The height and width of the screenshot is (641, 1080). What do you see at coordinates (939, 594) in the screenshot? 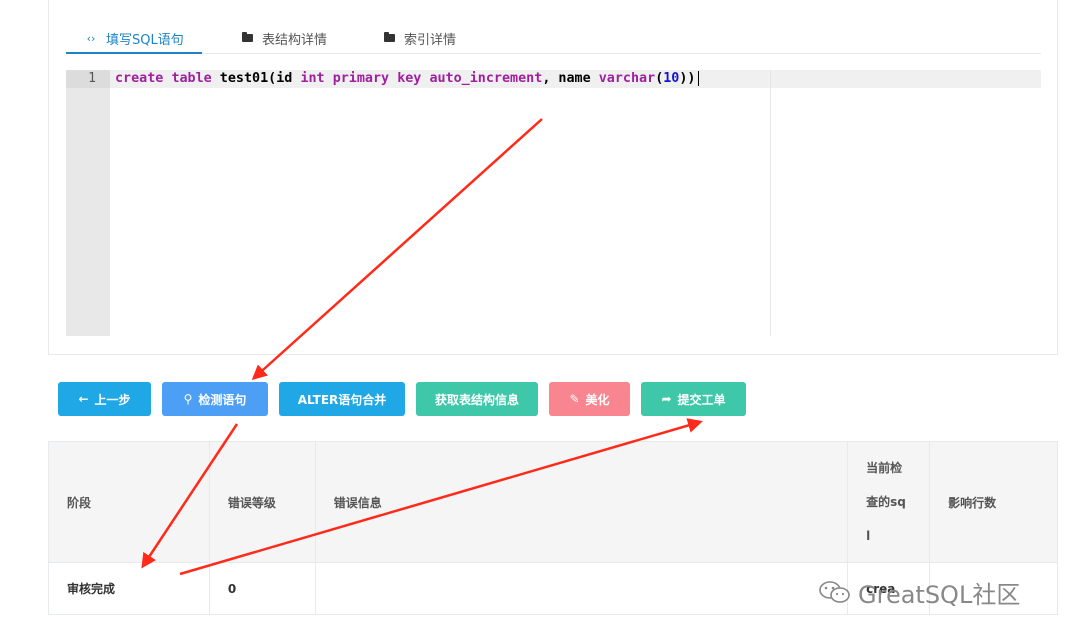
I see `watermark-text: GreatSQL社区` at bounding box center [939, 594].